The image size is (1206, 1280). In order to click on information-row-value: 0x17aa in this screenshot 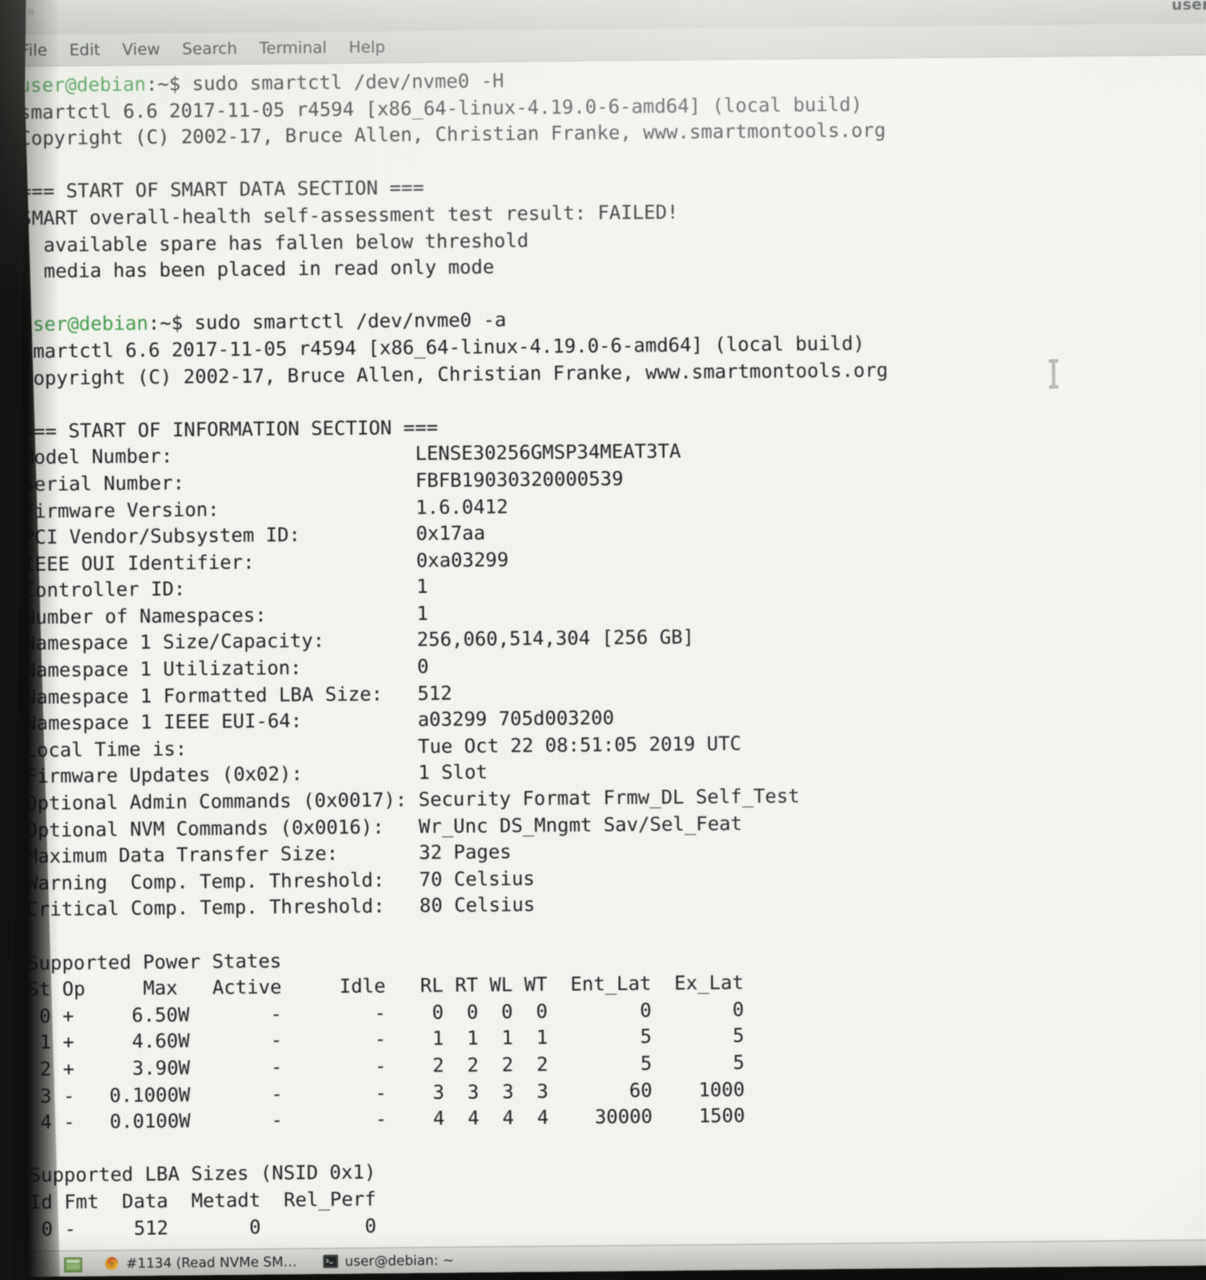, I will do `click(450, 533)`.